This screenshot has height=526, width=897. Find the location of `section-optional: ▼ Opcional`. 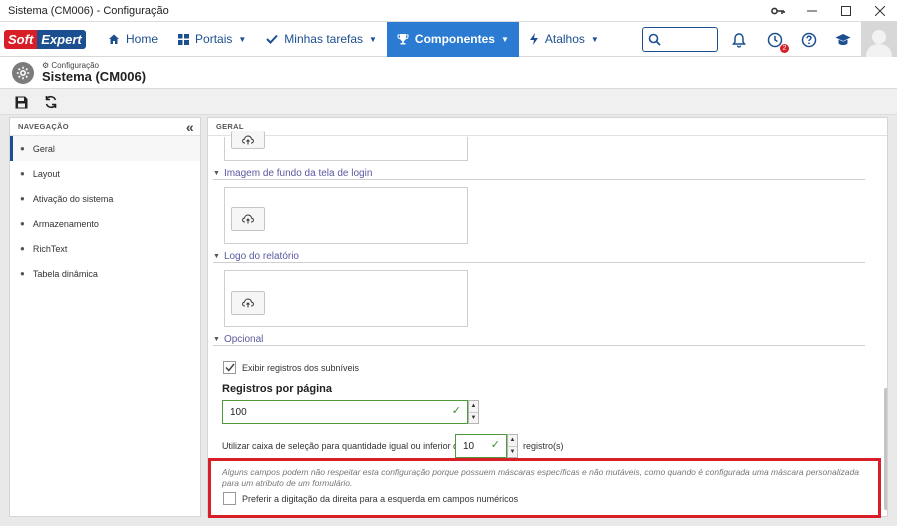

section-optional: ▼ Opcional is located at coordinates (238, 339).